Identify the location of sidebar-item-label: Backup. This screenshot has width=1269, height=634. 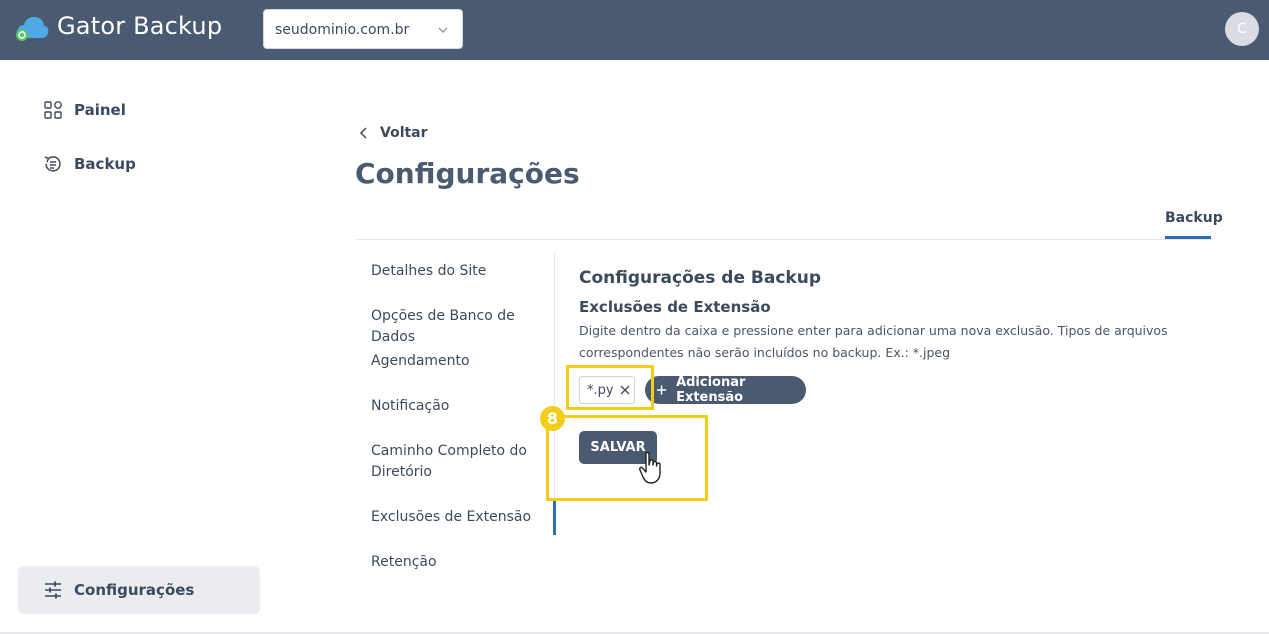
(105, 164).